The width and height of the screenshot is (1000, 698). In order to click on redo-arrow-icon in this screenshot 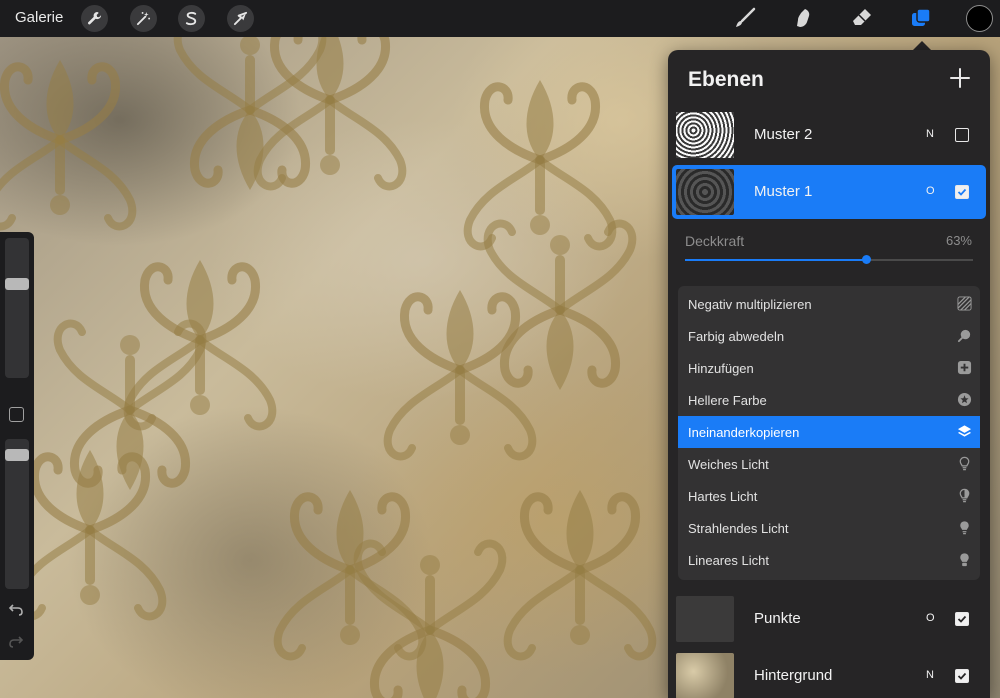, I will do `click(16, 642)`.